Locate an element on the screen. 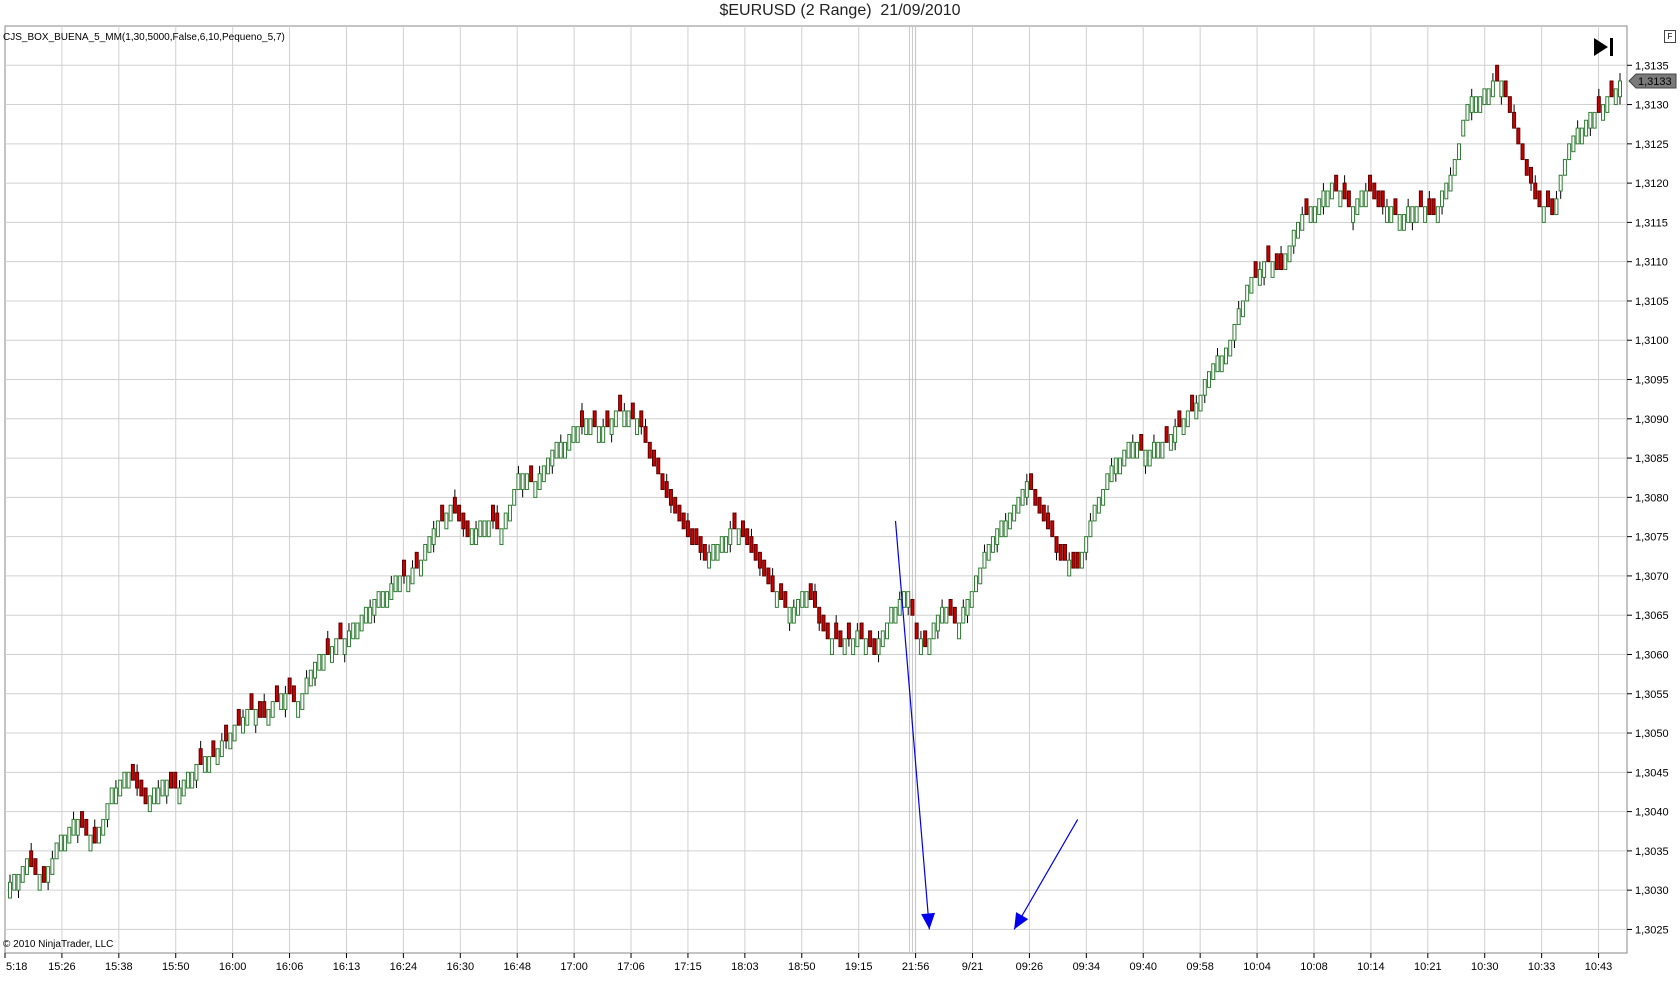 This screenshot has width=1680, height=998. x-tick-label: 16:24 is located at coordinates (404, 967).